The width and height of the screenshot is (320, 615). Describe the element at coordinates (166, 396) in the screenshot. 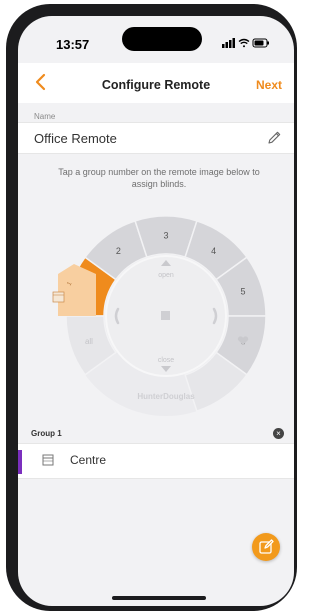

I see `brand-logo: HunterDouglas` at that location.